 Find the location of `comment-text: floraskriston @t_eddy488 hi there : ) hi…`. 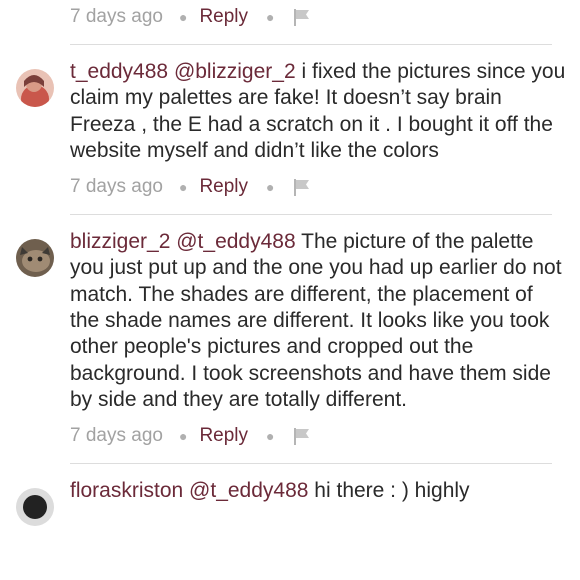

comment-text: floraskriston @t_eddy488 hi there : ) hi… is located at coordinates (318, 491).